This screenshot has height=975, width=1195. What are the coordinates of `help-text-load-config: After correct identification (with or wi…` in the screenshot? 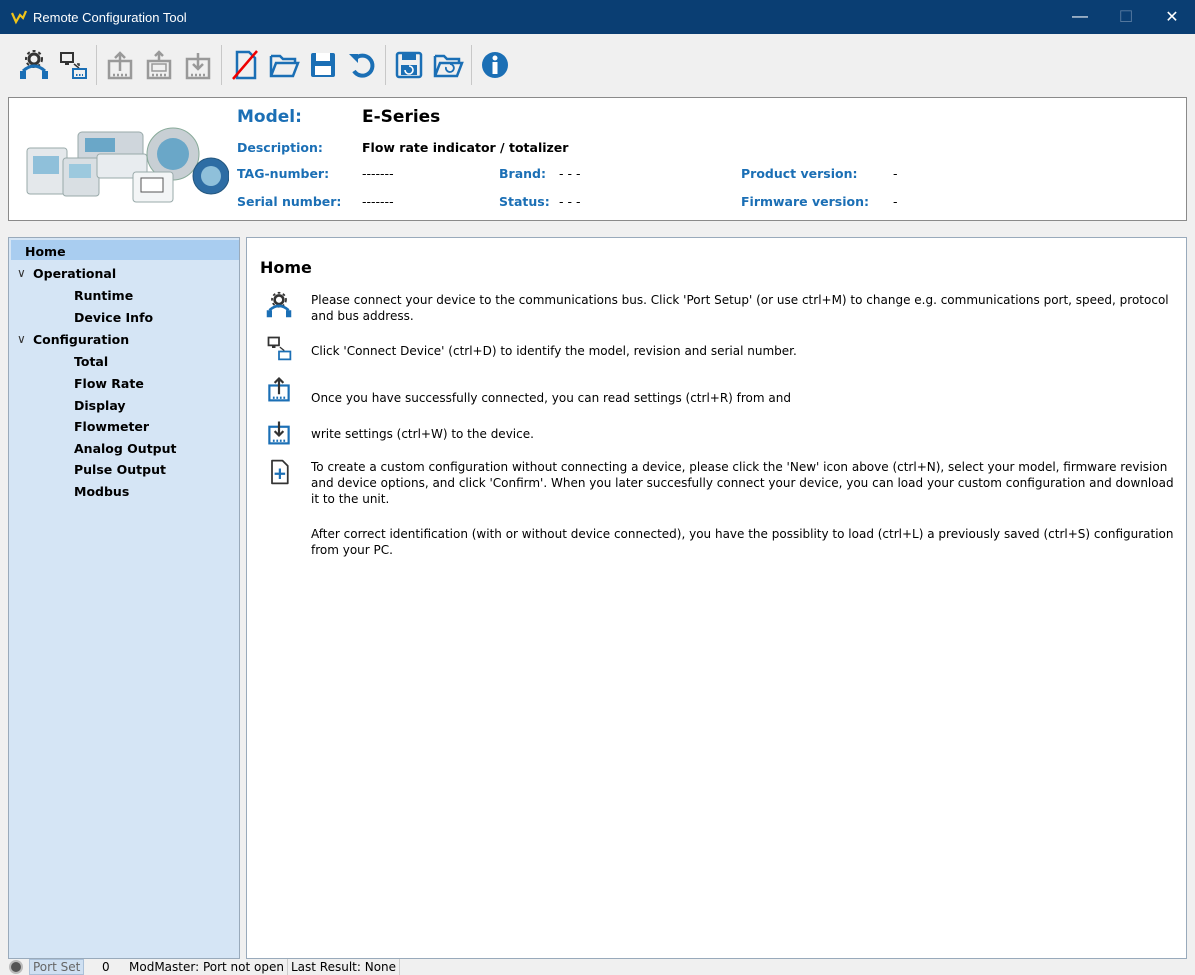 It's located at (742, 542).